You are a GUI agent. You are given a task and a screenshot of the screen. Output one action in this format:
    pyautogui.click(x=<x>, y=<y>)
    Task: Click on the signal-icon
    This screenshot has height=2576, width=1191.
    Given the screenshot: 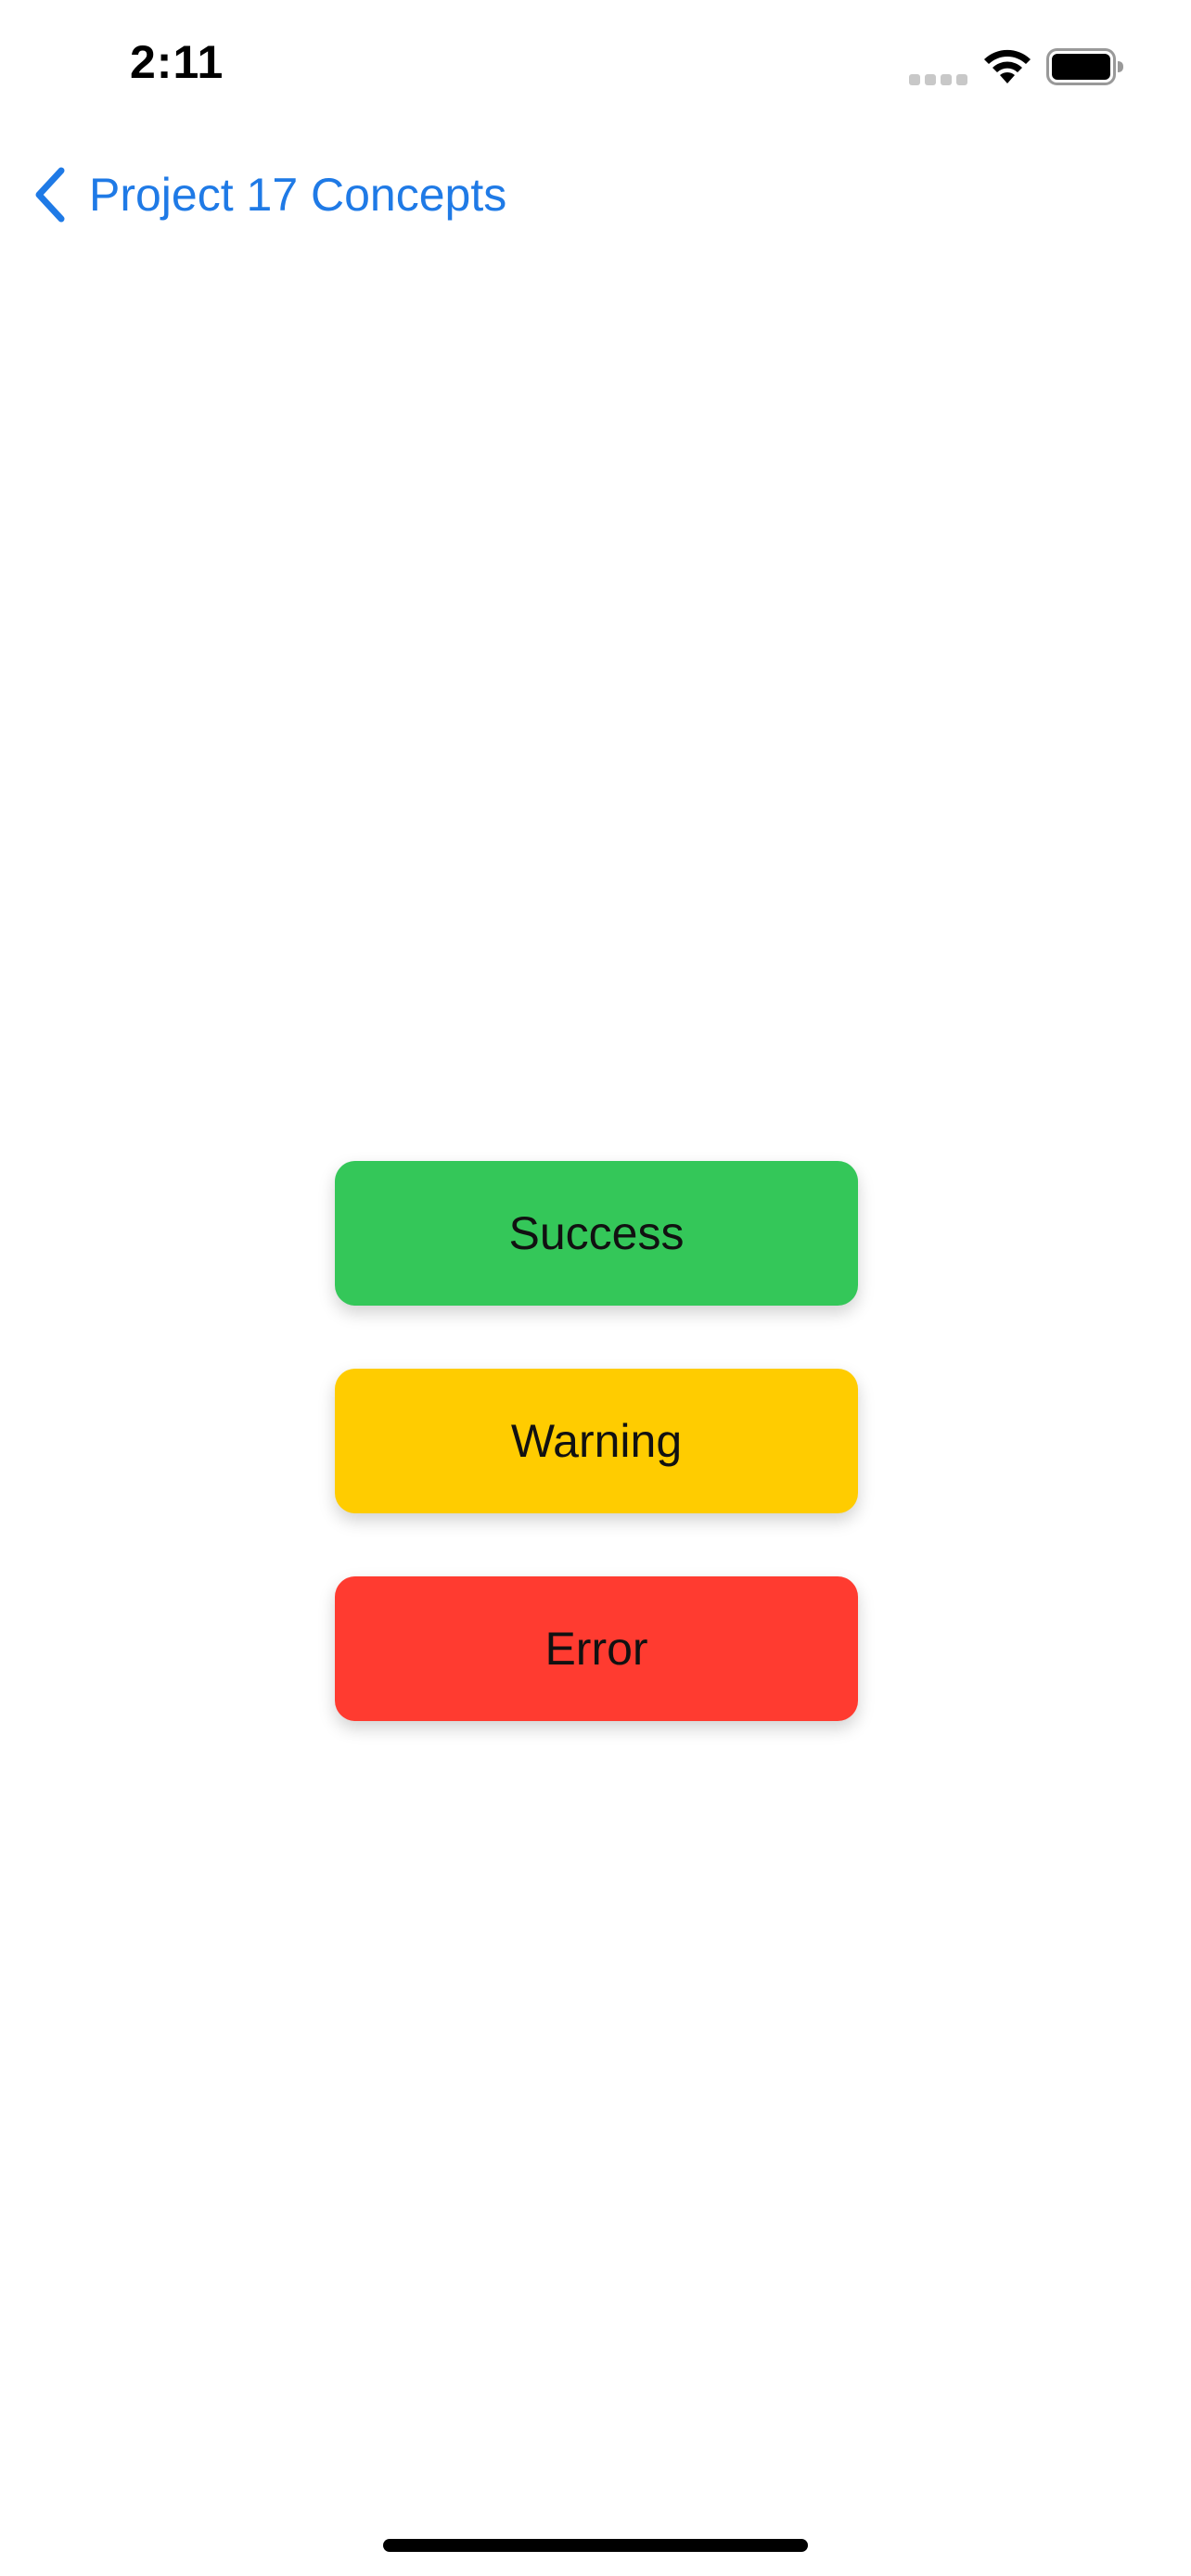 What is the action you would take?
    pyautogui.click(x=938, y=79)
    